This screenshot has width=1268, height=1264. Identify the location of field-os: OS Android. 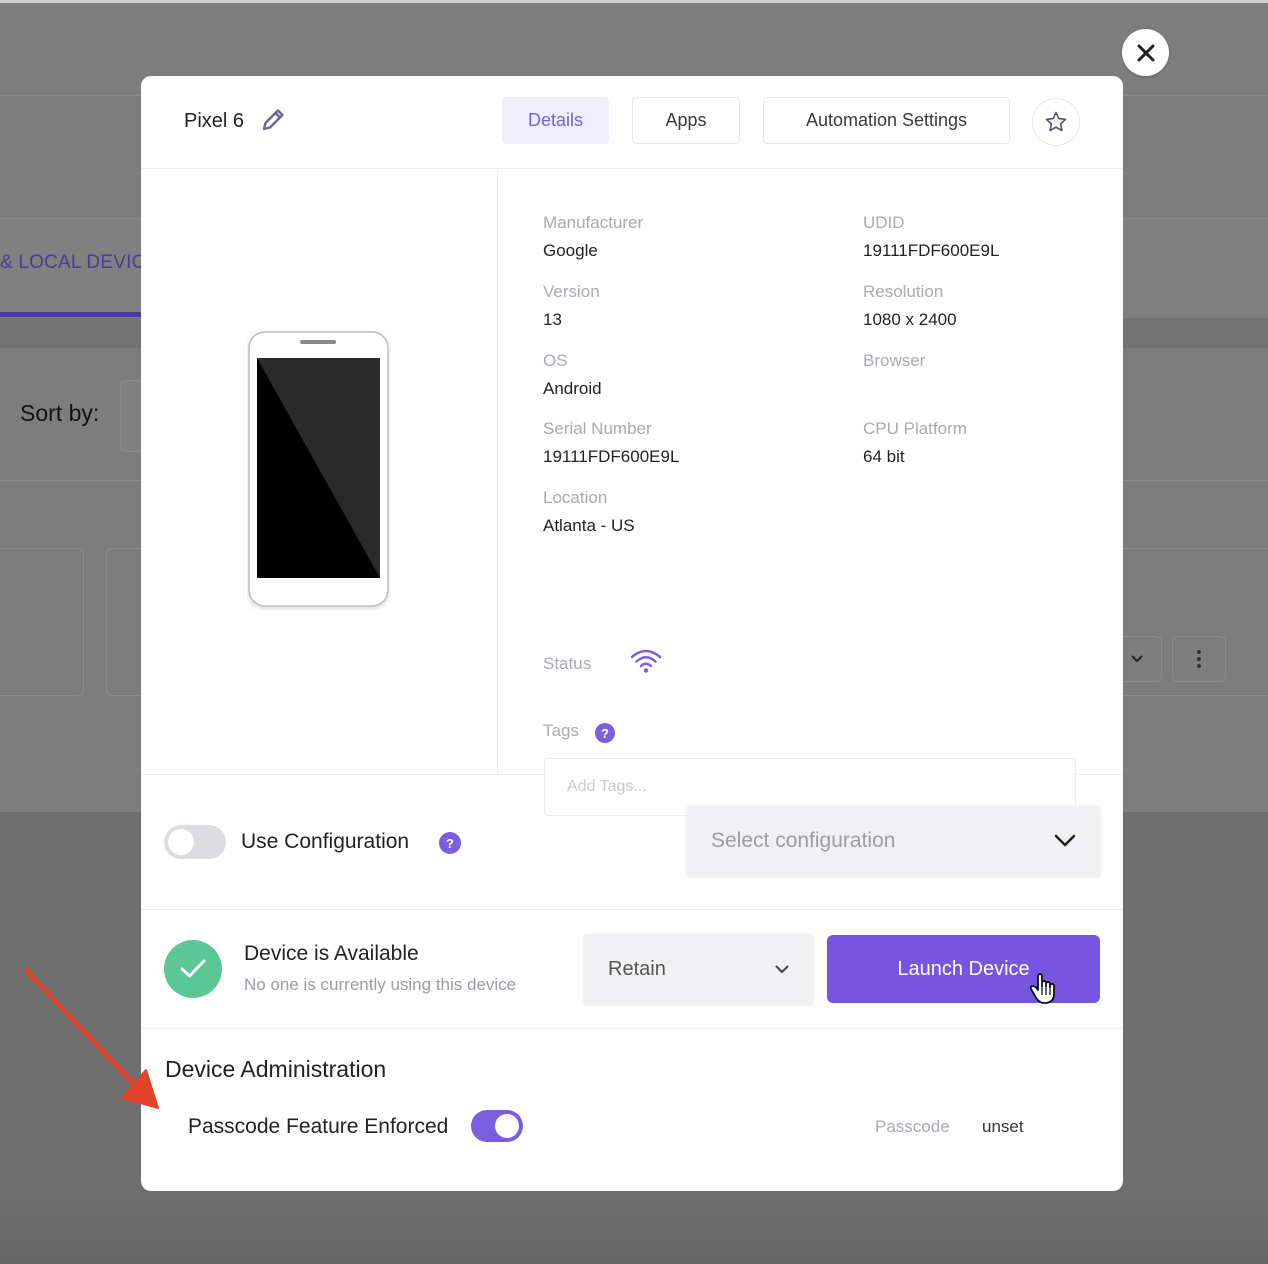
(572, 375).